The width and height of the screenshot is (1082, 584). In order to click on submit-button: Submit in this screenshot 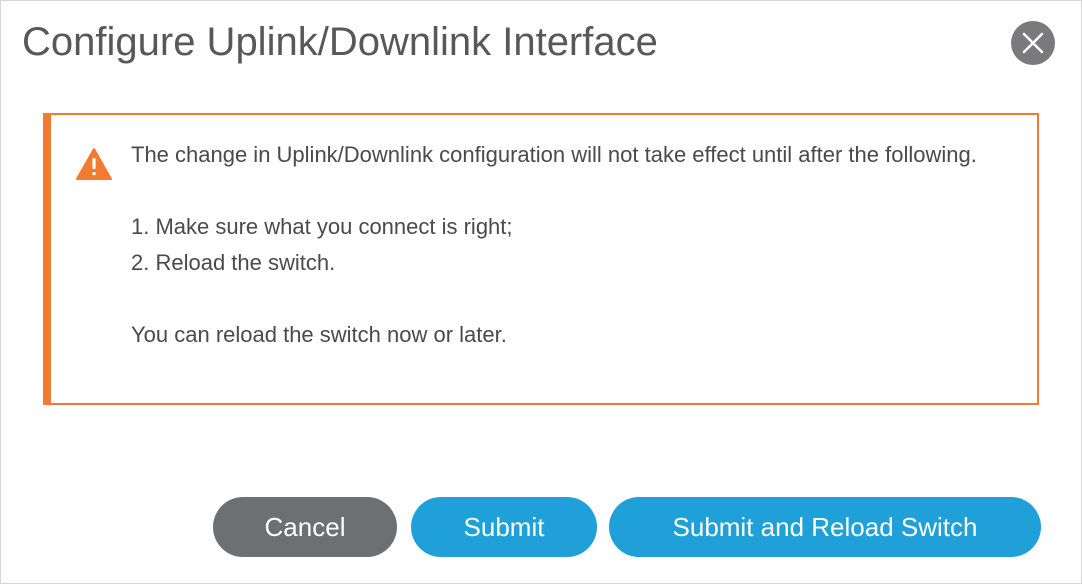, I will do `click(504, 527)`.